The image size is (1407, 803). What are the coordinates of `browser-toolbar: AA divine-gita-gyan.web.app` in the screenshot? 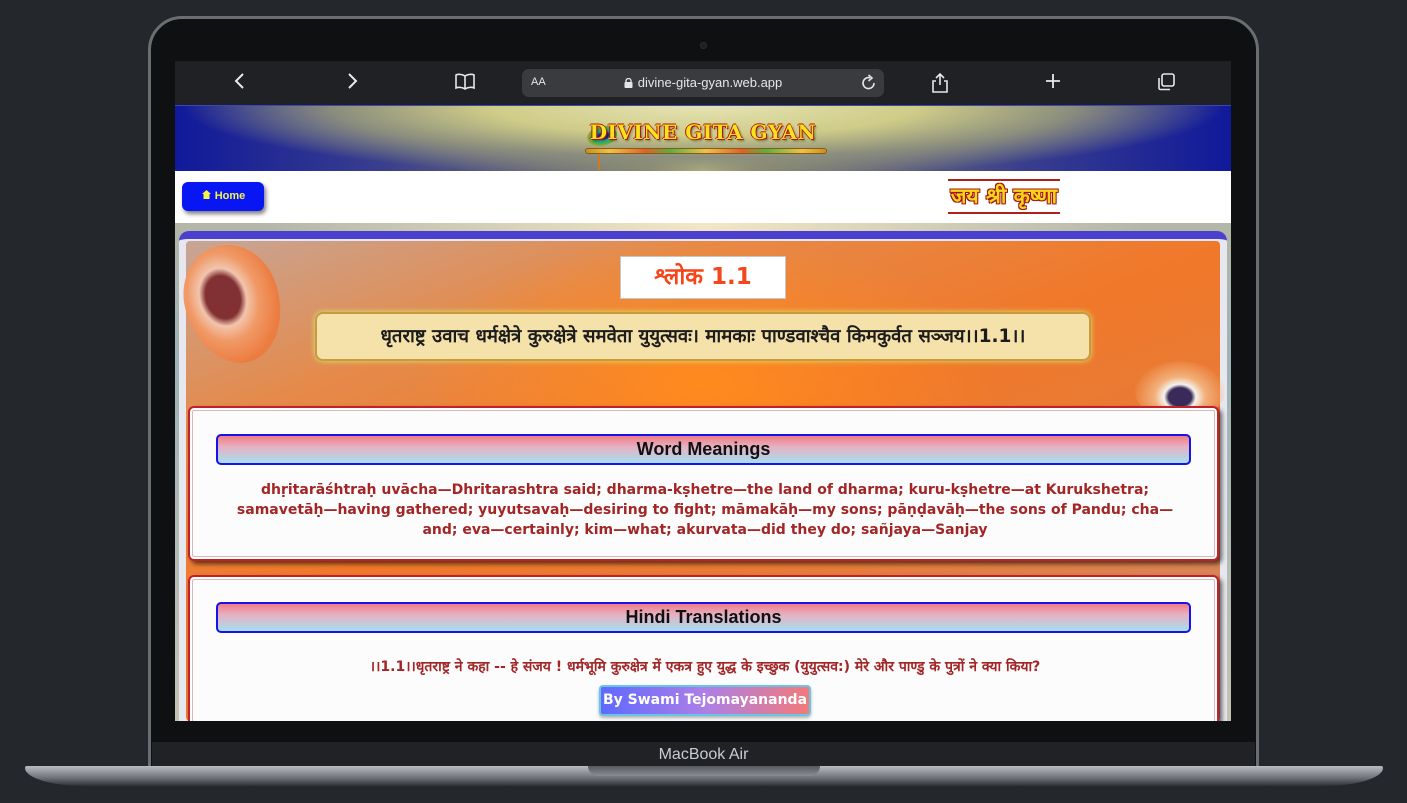 It's located at (703, 83).